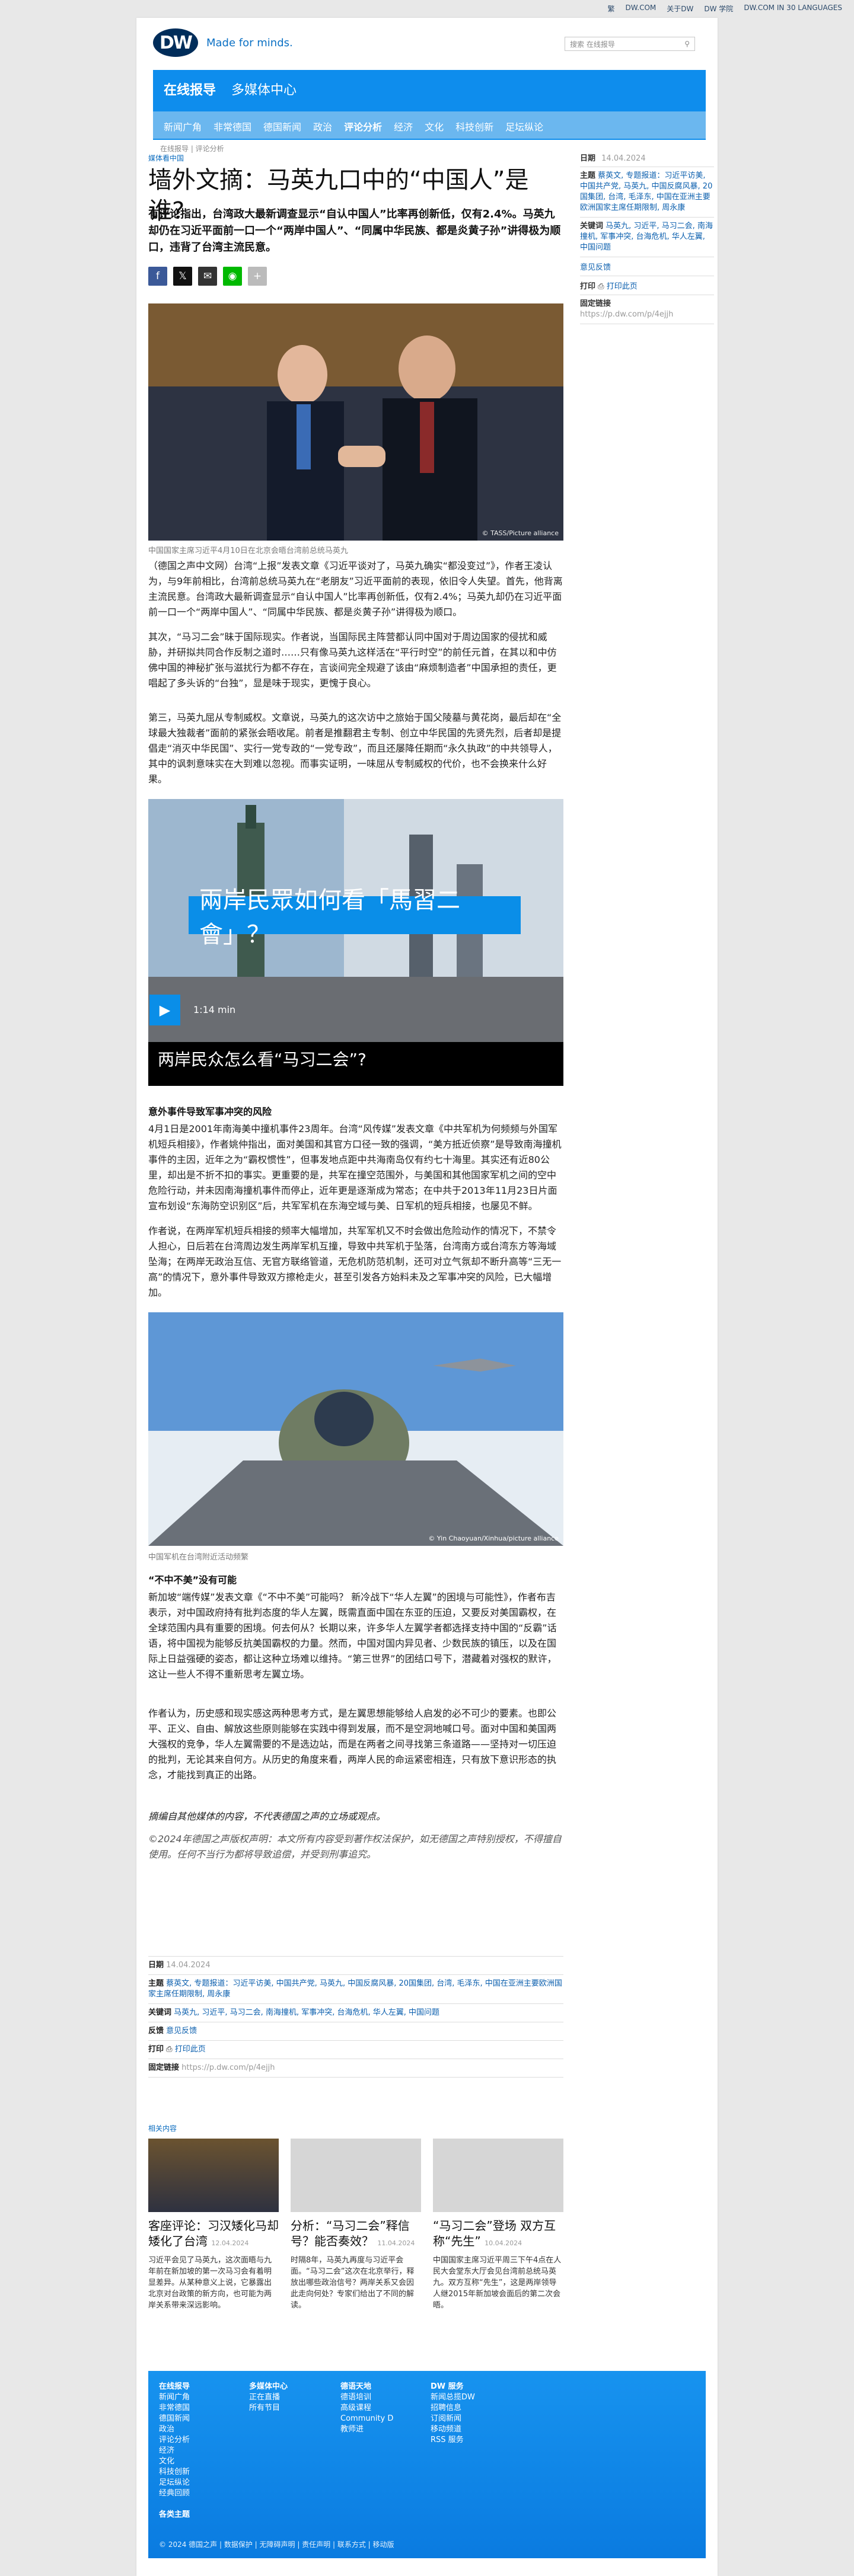  Describe the element at coordinates (257, 276) in the screenshot. I see `plus-icon: +` at that location.